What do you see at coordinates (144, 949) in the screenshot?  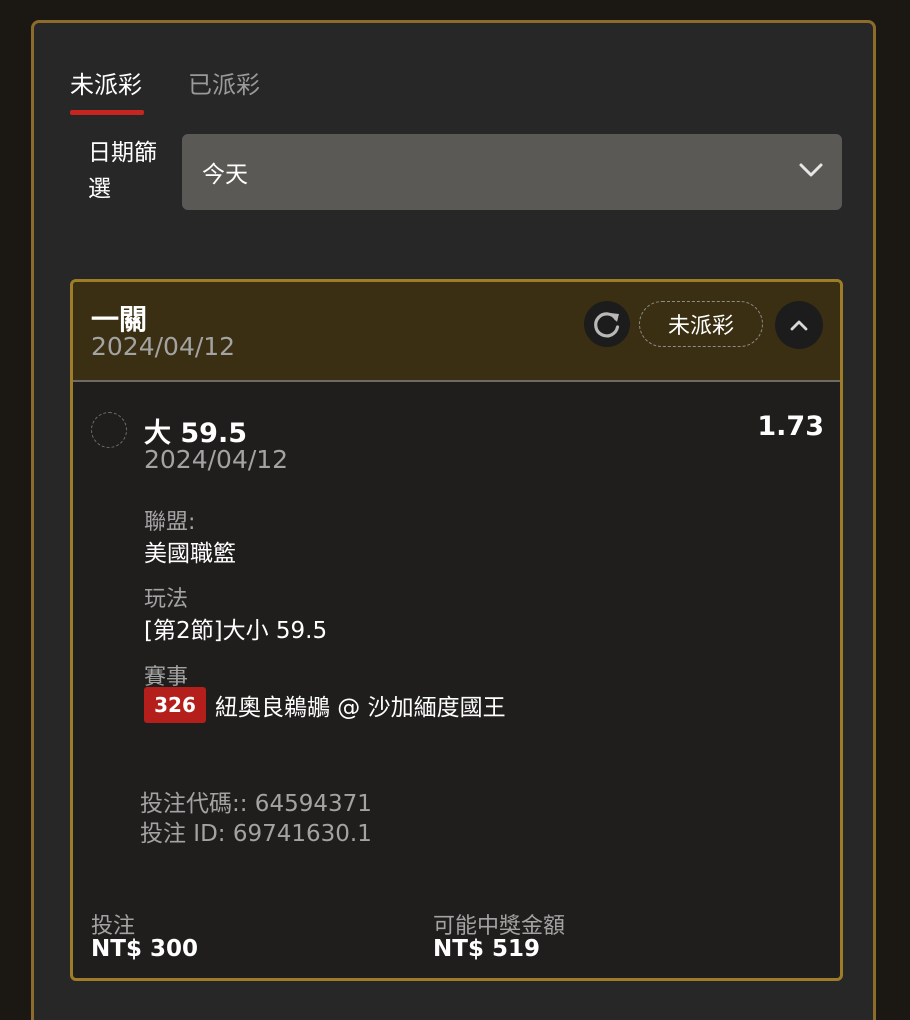 I see `stake-value: NT$ 300` at bounding box center [144, 949].